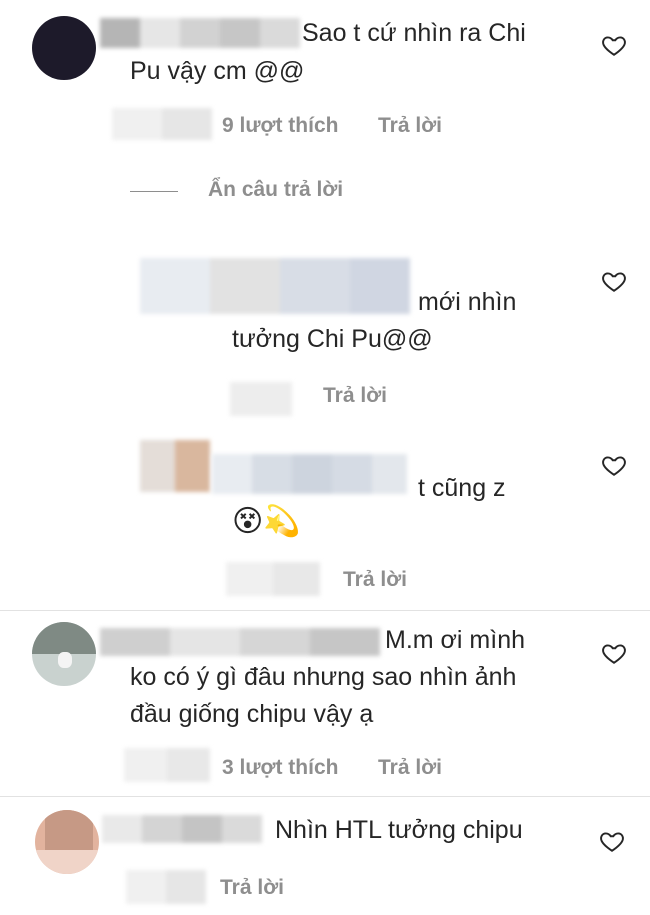 The image size is (650, 915). I want to click on likes-count: 3 lượt thích, so click(280, 768).